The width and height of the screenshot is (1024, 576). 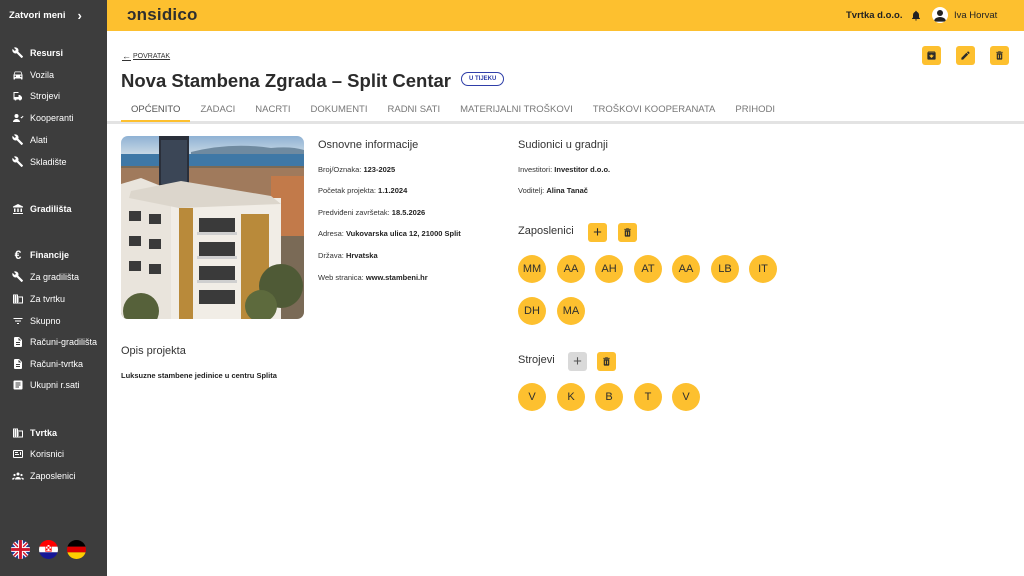 What do you see at coordinates (153, 351) in the screenshot?
I see `description-title: Opis projekta` at bounding box center [153, 351].